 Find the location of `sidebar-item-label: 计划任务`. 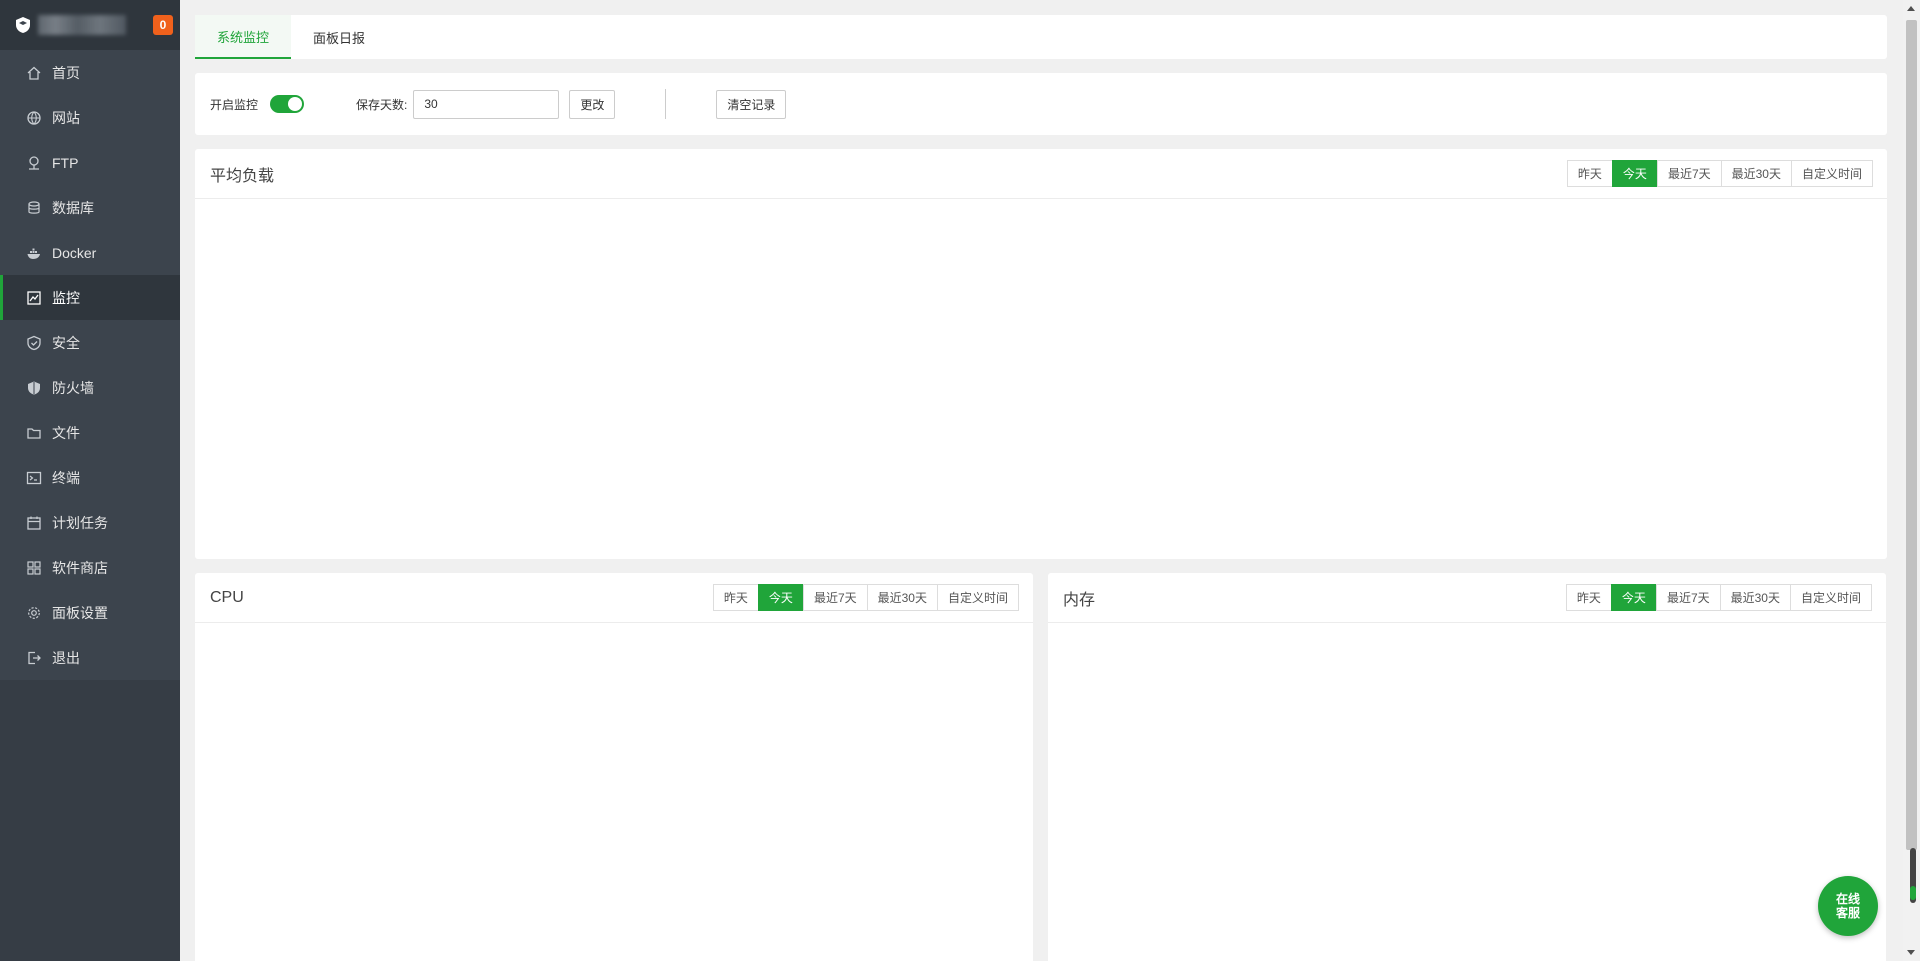

sidebar-item-label: 计划任务 is located at coordinates (80, 522).